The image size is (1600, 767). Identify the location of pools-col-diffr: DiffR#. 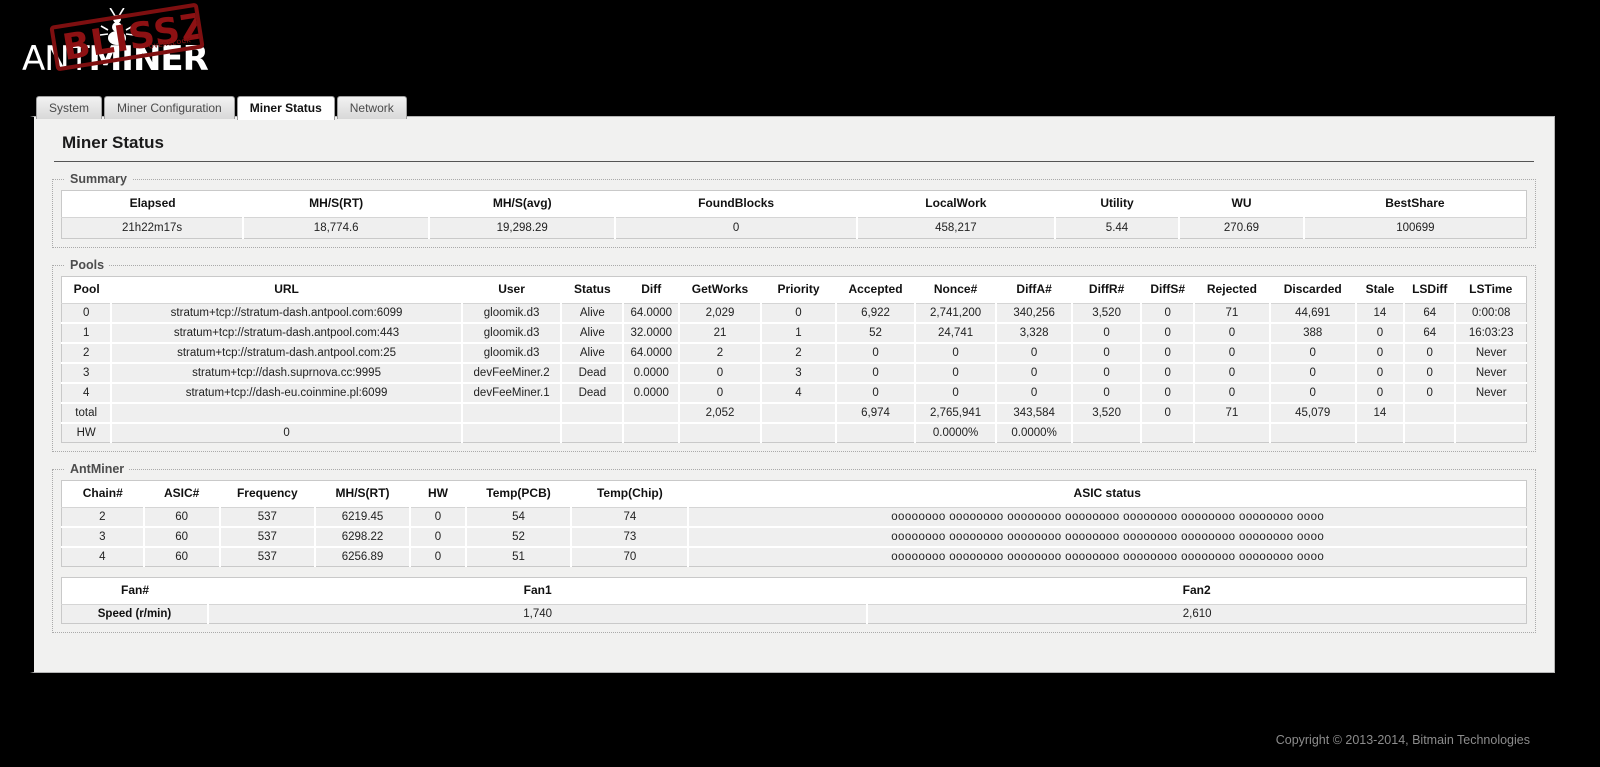
(1106, 290).